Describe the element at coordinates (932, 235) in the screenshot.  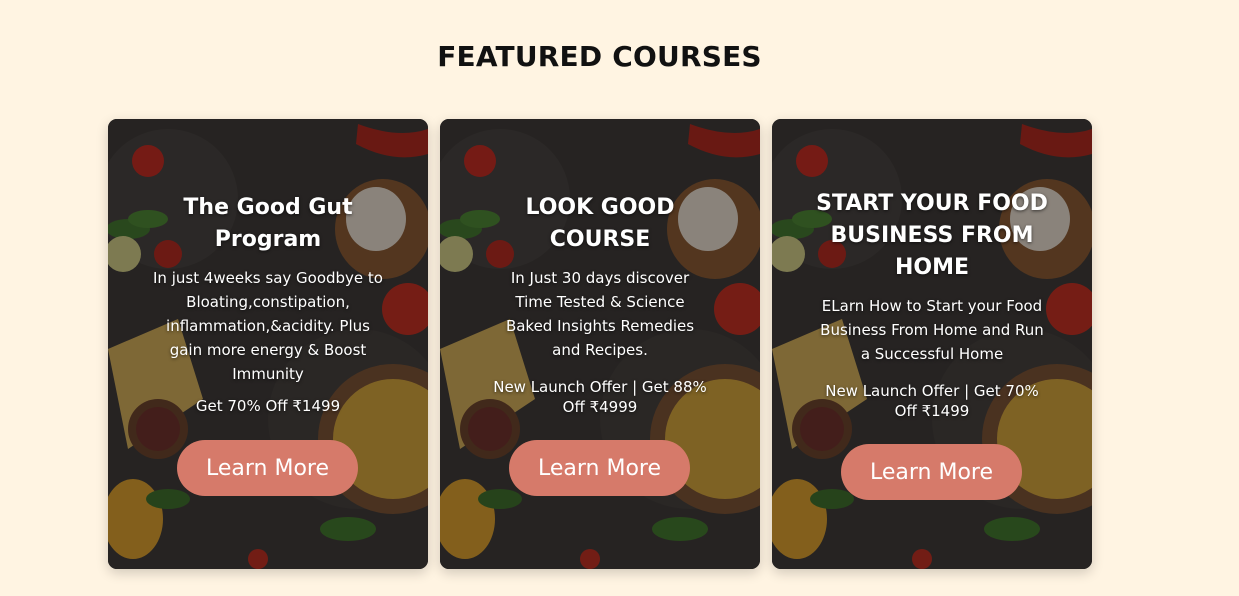
I see `course-title: START YOUR FOOD BUSINESS FROM HOME` at that location.